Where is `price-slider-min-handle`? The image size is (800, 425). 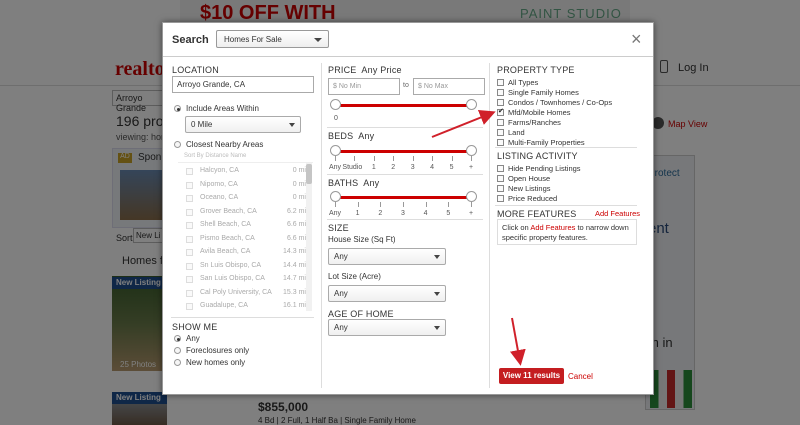
price-slider-min-handle is located at coordinates (335, 104).